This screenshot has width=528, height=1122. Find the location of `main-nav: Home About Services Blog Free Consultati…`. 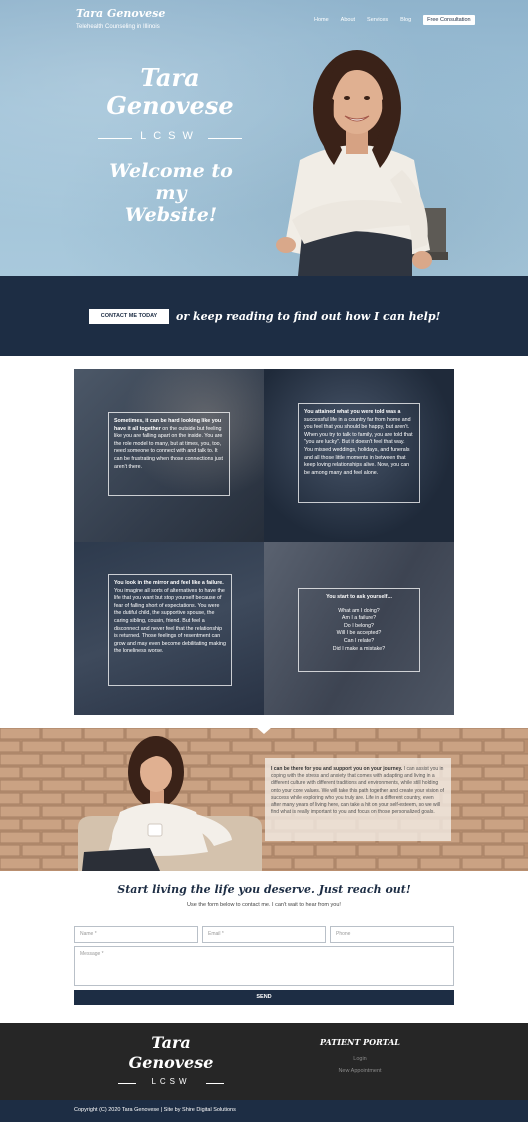

main-nav: Home About Services Blog Free Consultati… is located at coordinates (394, 20).